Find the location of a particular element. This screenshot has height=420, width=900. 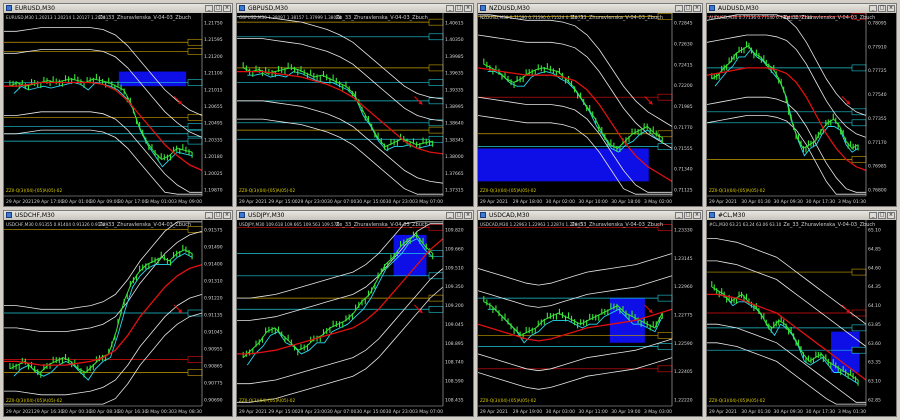

price-axis-label: 1.40350 is located at coordinates (454, 40).